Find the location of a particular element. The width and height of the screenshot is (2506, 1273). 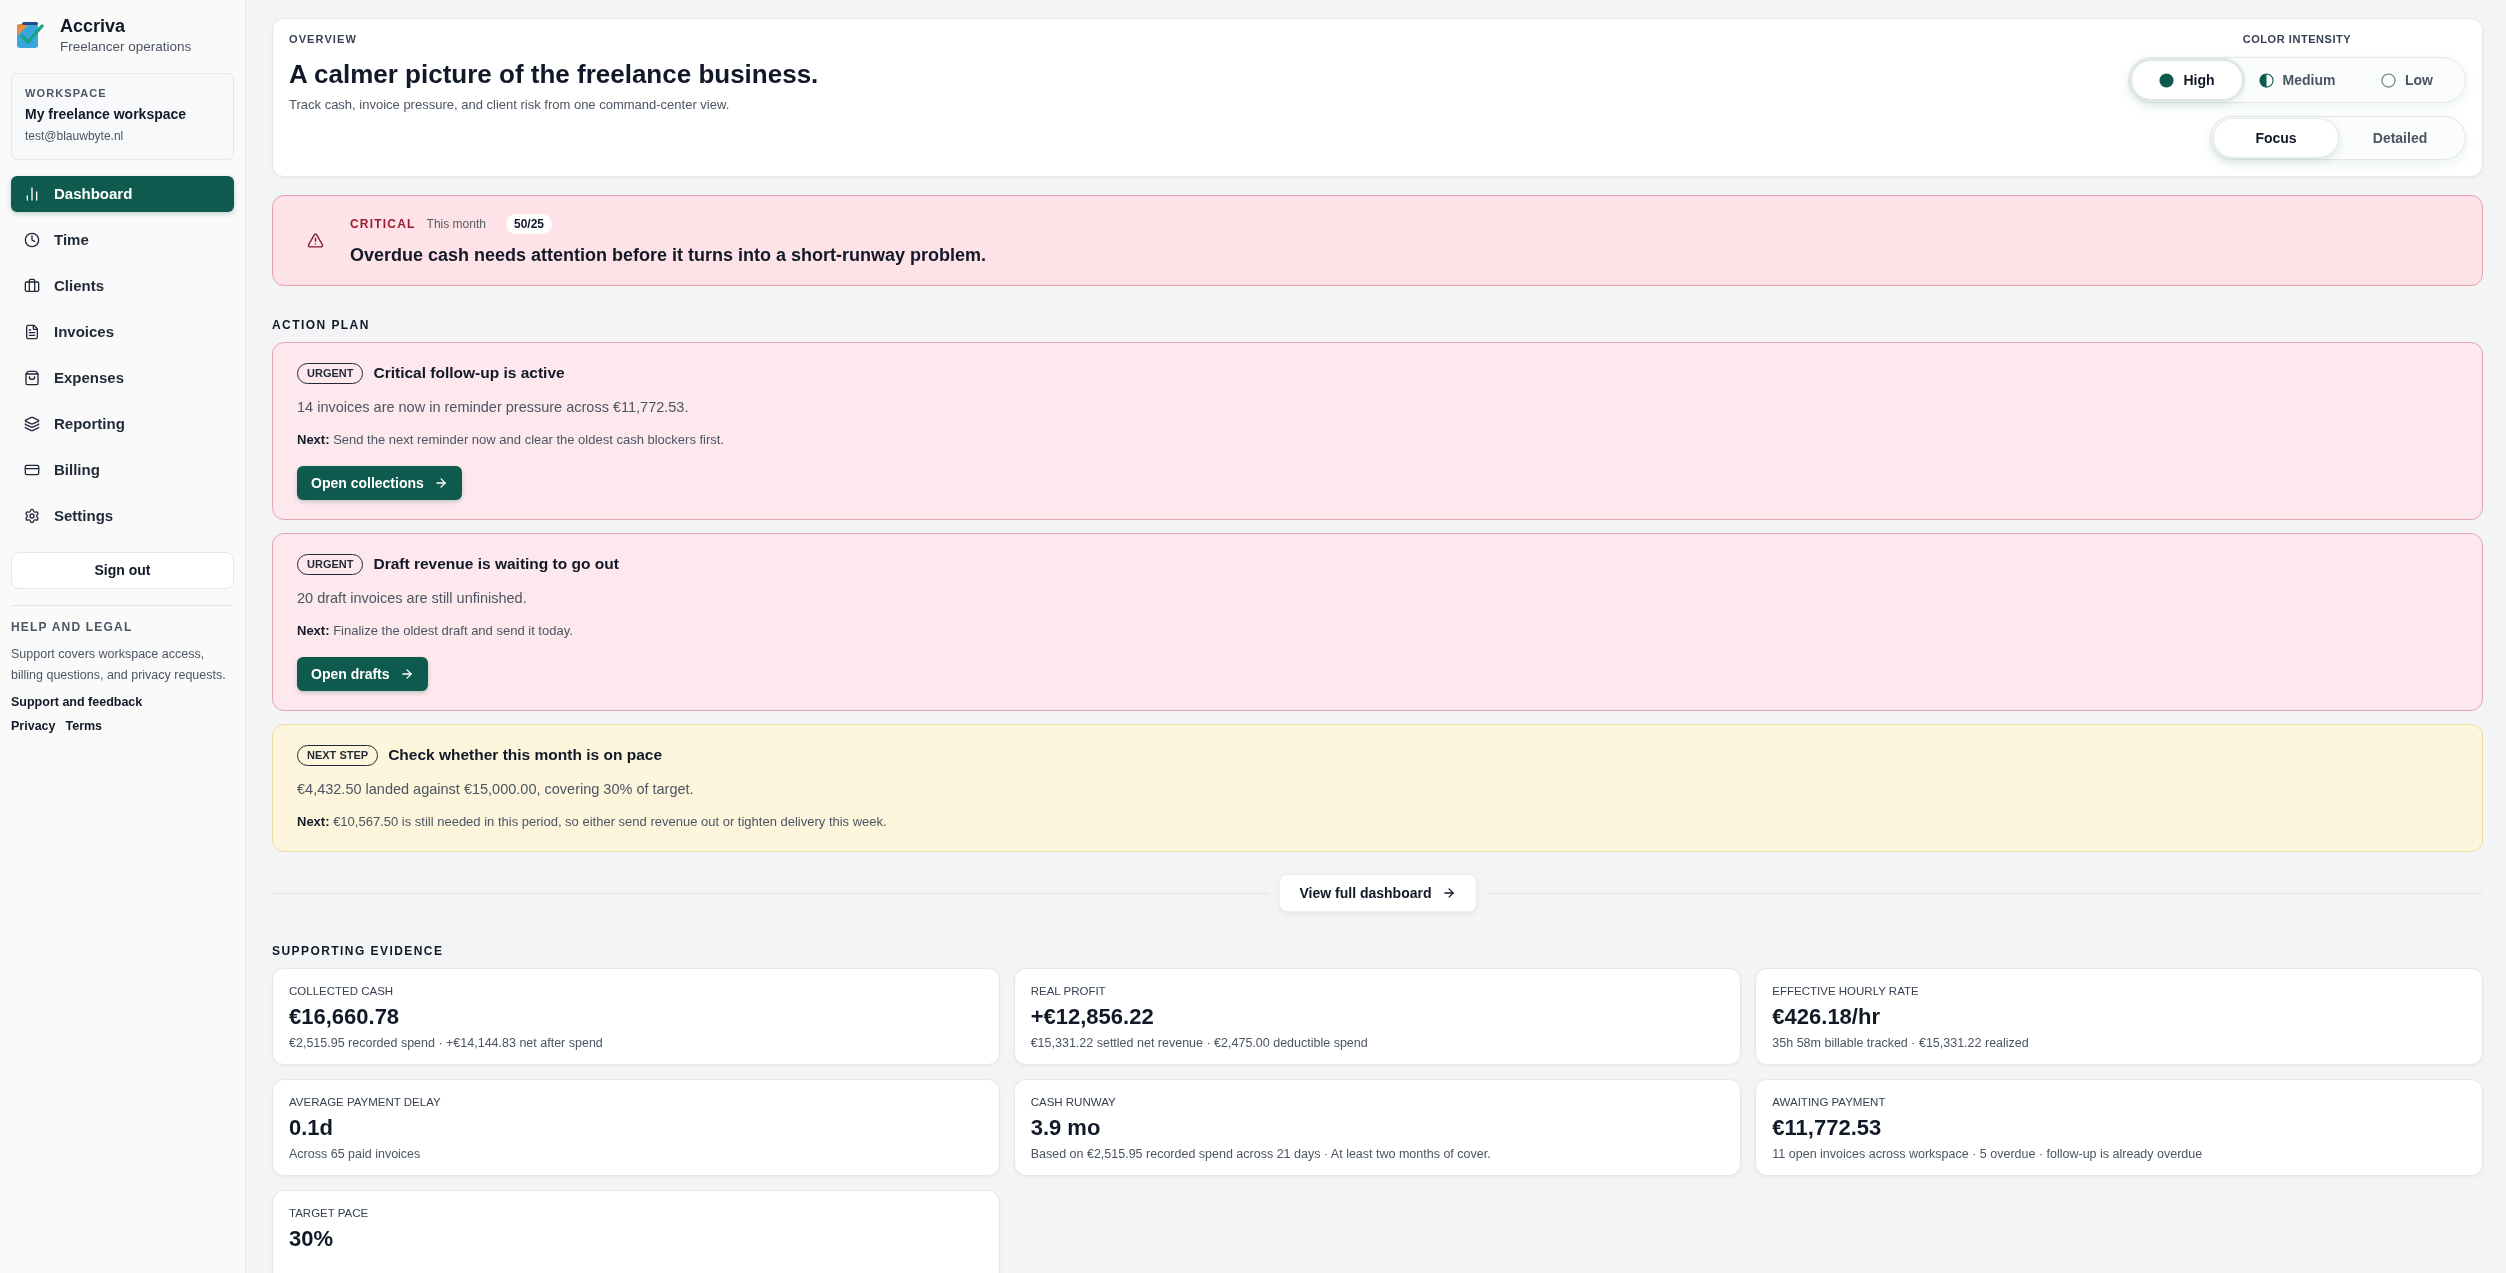

metric-value: 0.1d is located at coordinates (312, 1128).